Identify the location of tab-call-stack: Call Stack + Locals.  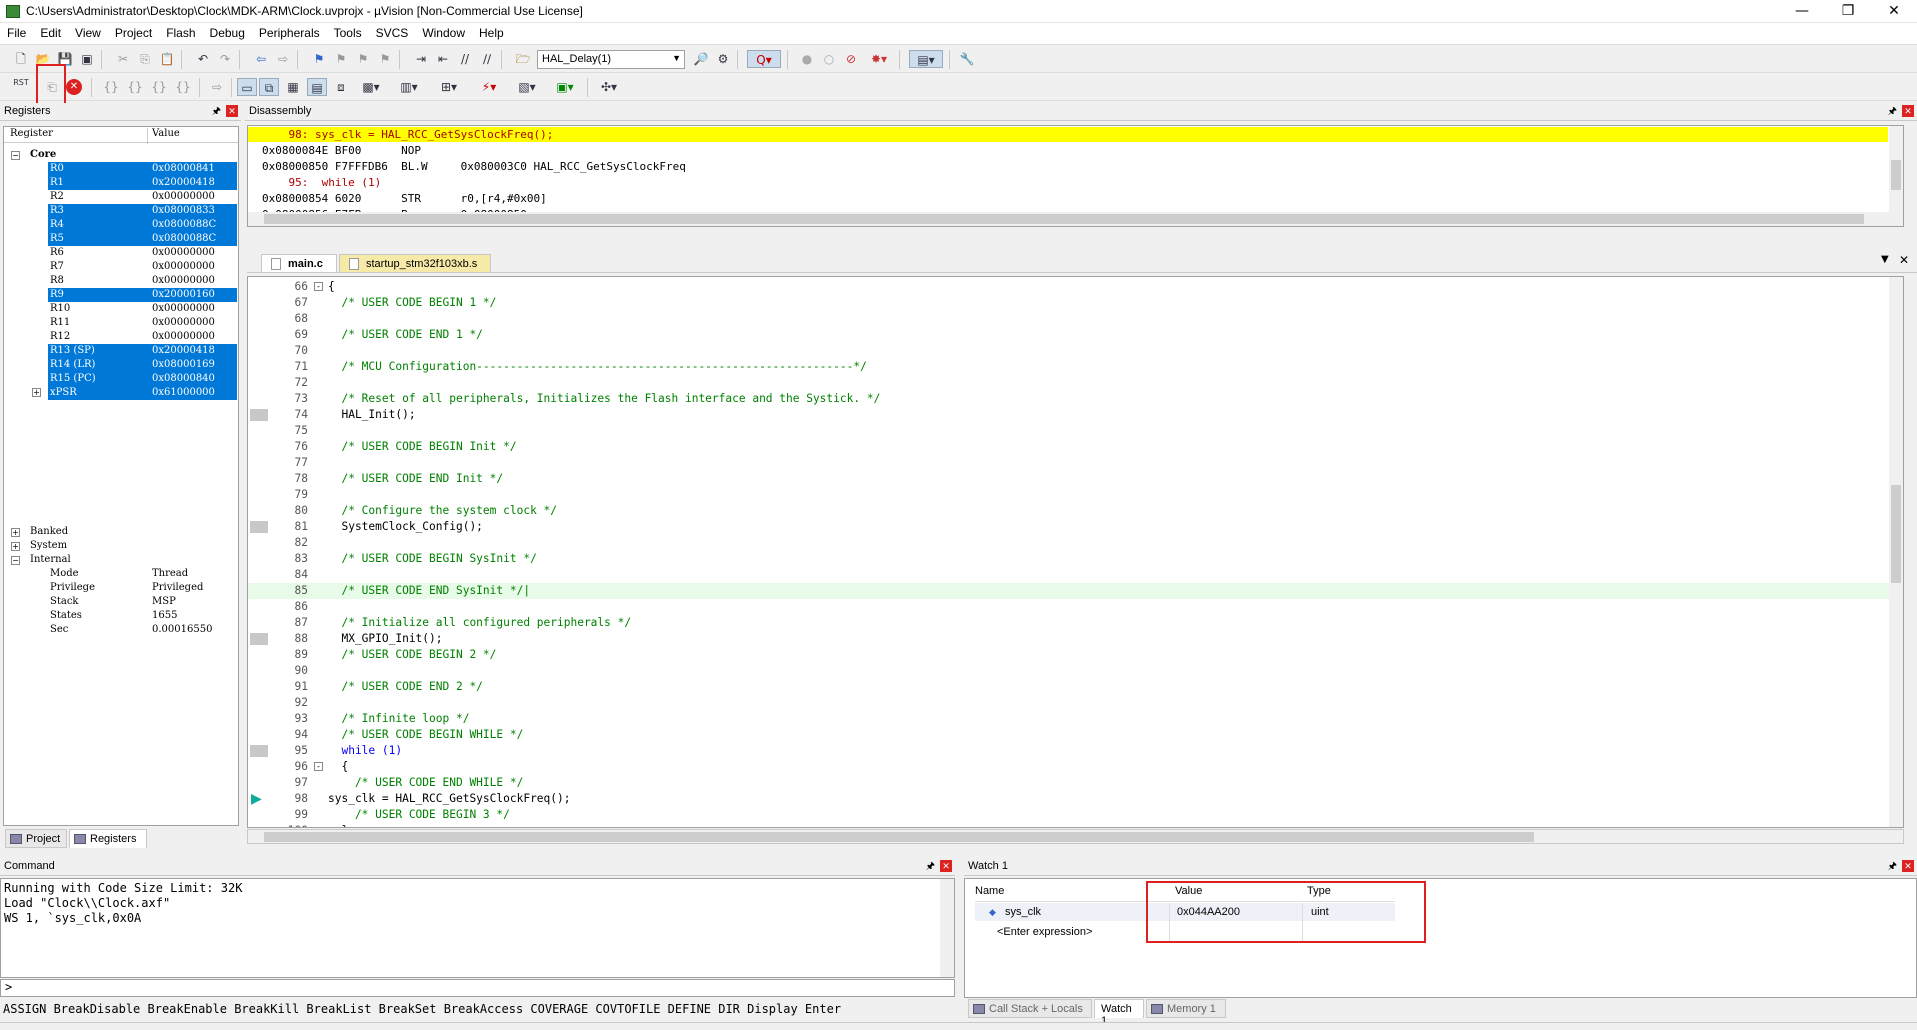
(1030, 1008).